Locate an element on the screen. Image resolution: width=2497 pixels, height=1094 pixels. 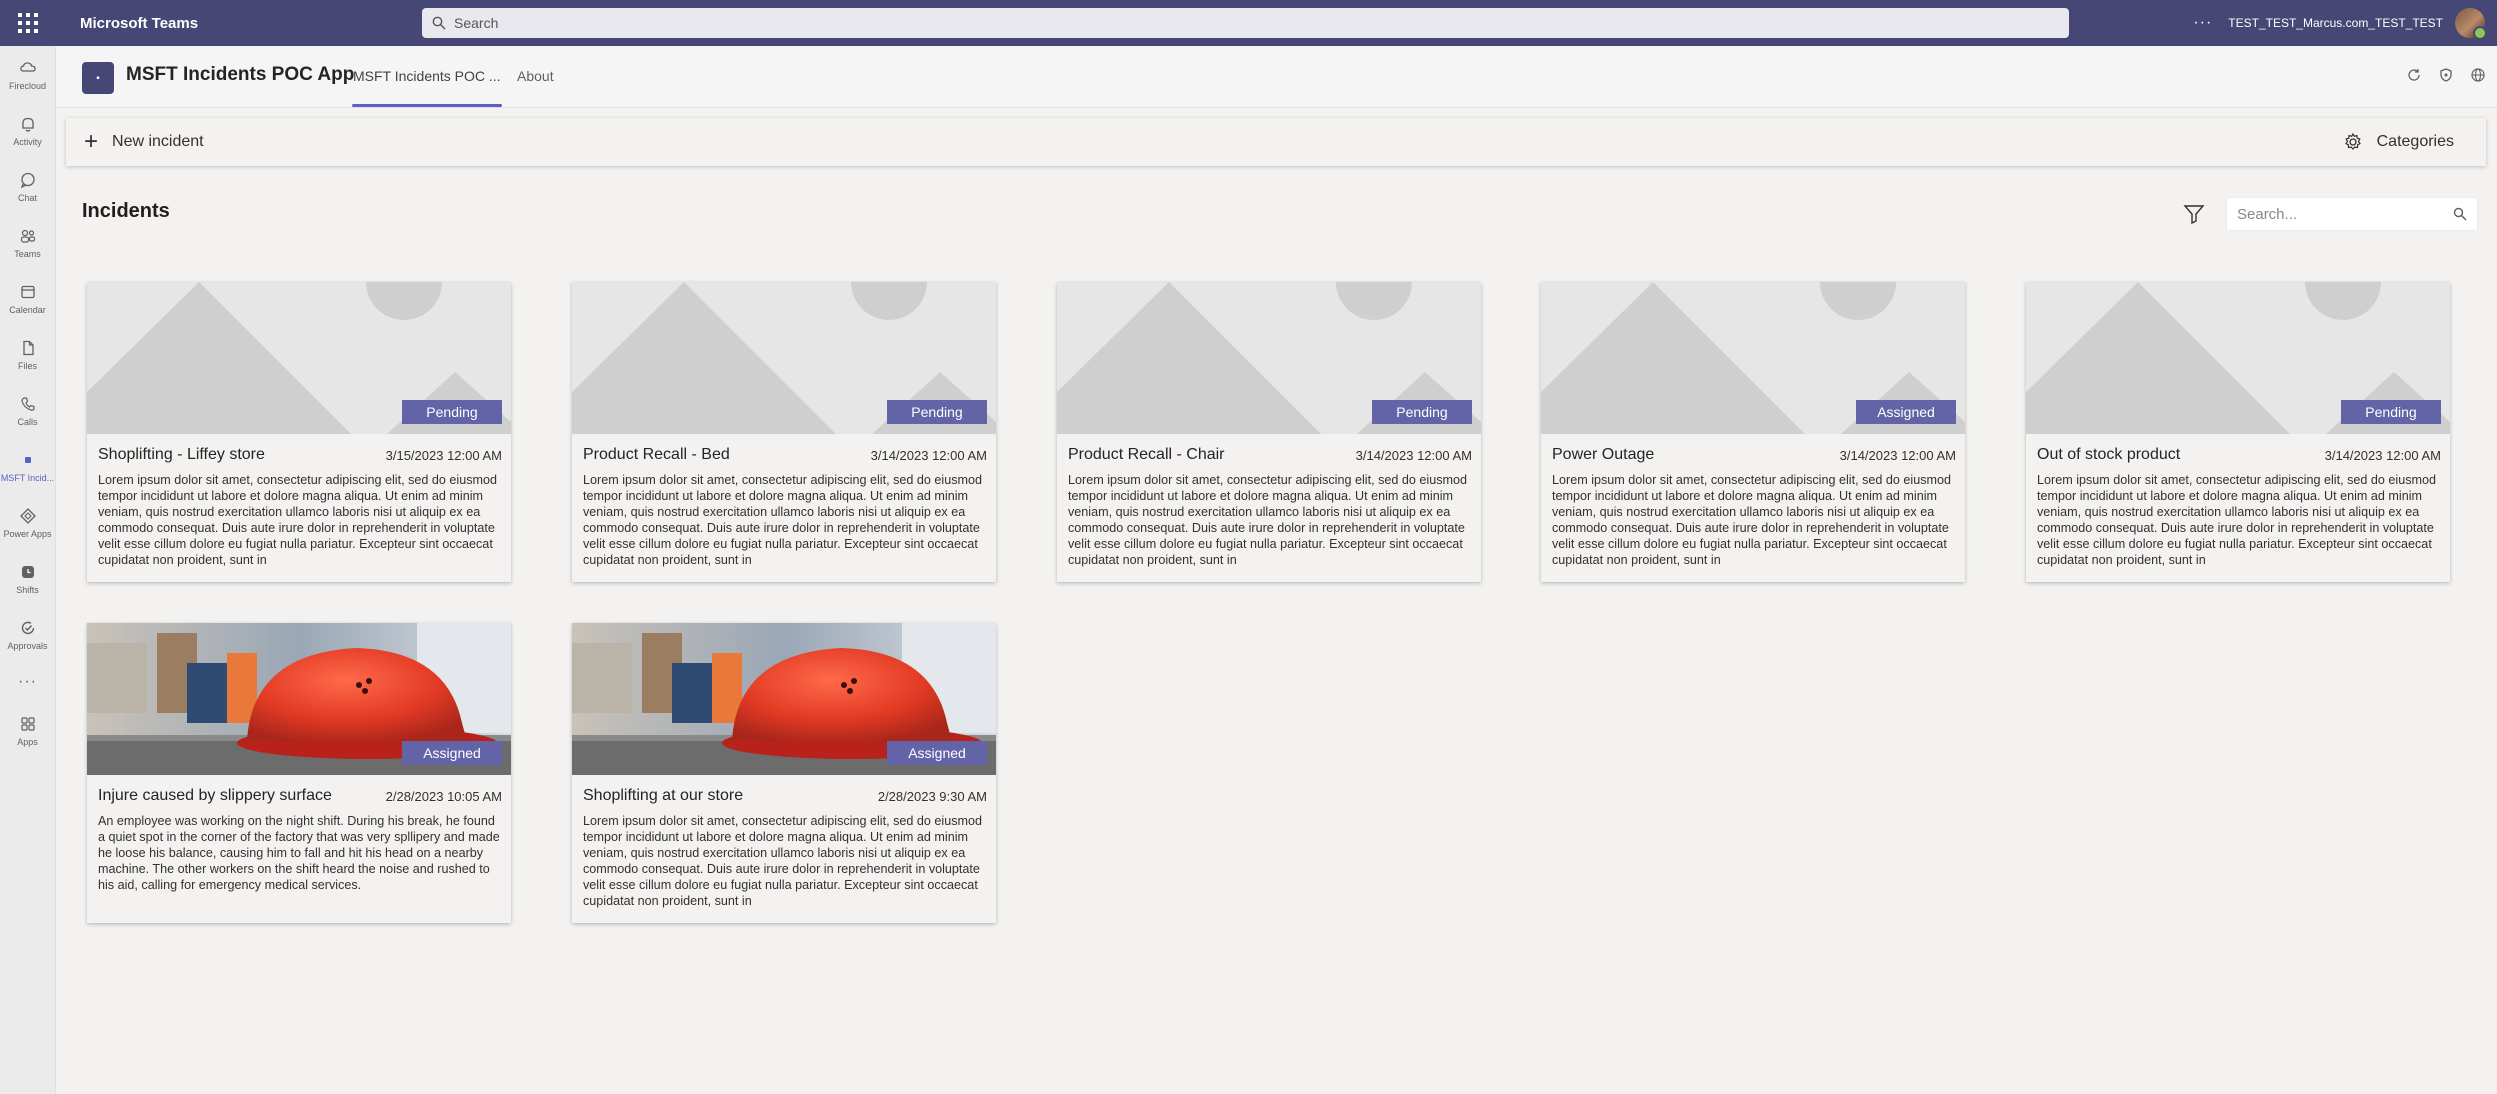
categories-button: Categories is located at coordinates (2398, 142).